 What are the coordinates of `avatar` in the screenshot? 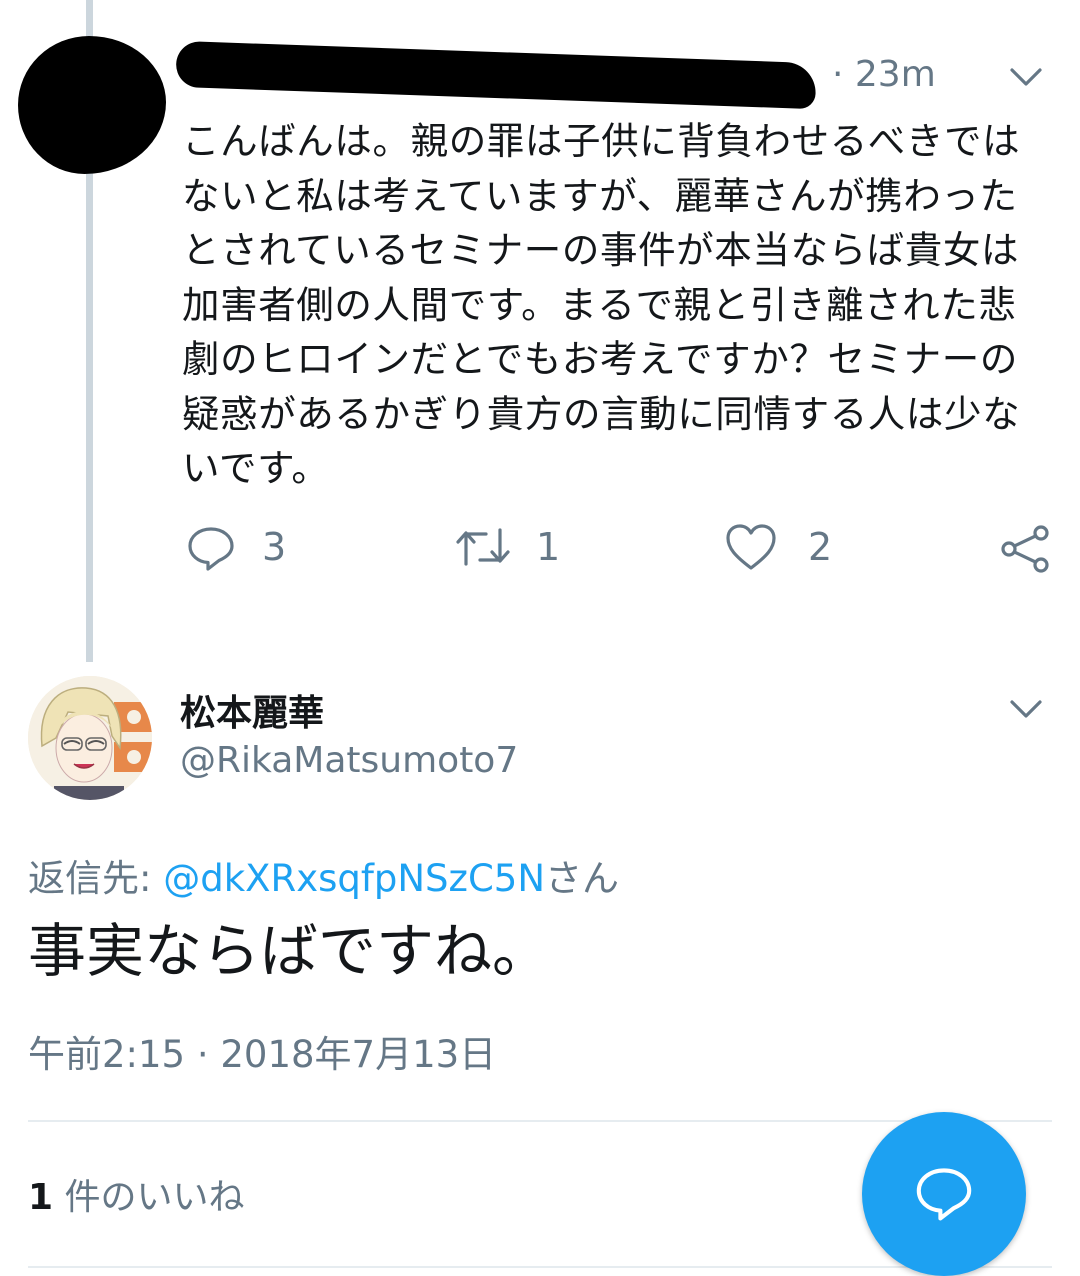 It's located at (90, 738).